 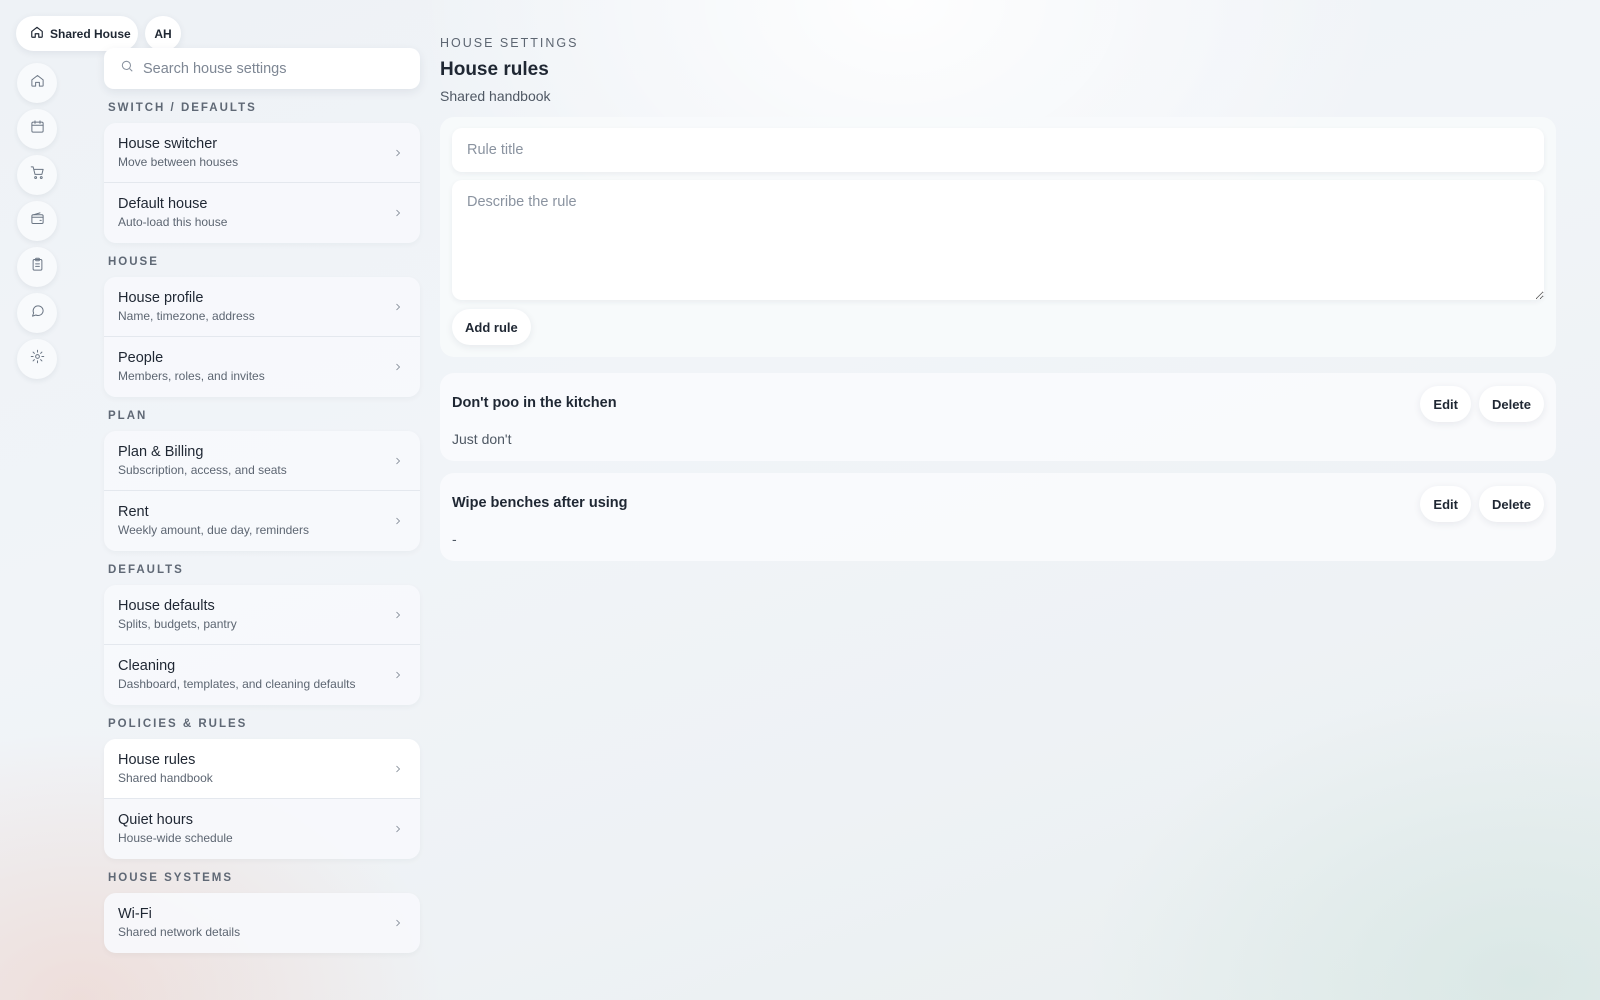 I want to click on sidebar-item-house-defaults: House defaults Splits, budgets, pantry, so click(x=262, y=615).